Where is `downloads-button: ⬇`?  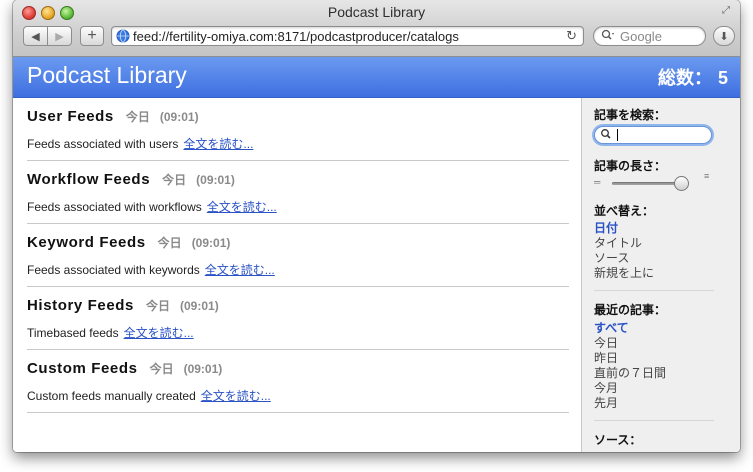 downloads-button: ⬇ is located at coordinates (724, 36).